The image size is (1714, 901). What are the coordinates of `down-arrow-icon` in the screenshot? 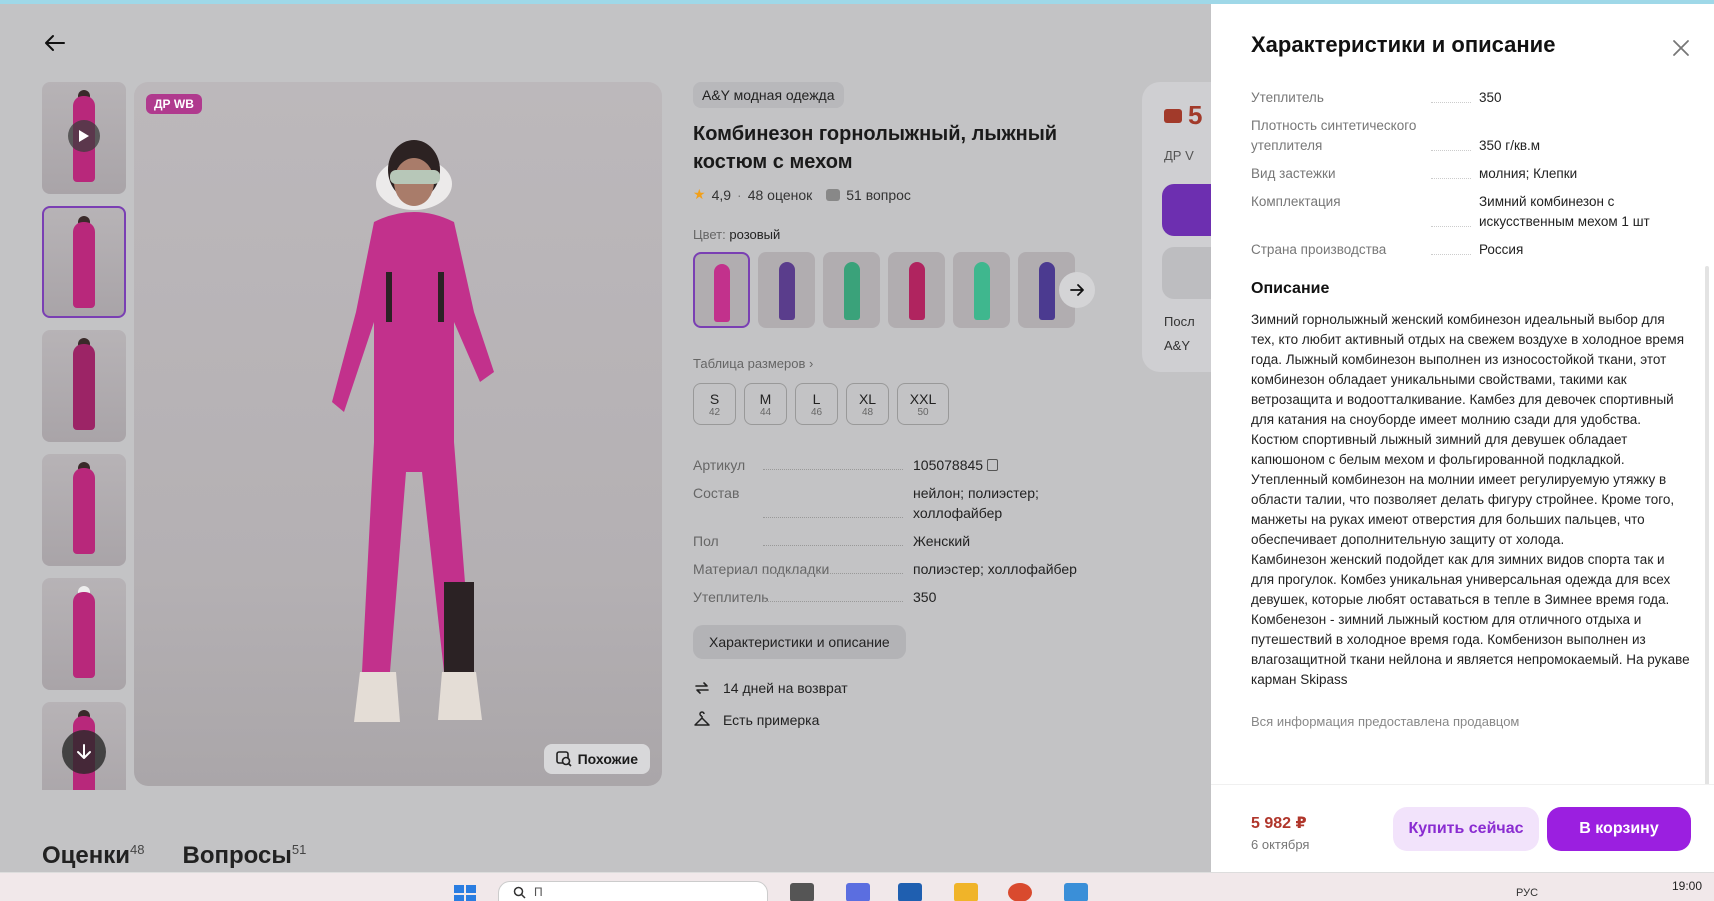 It's located at (84, 752).